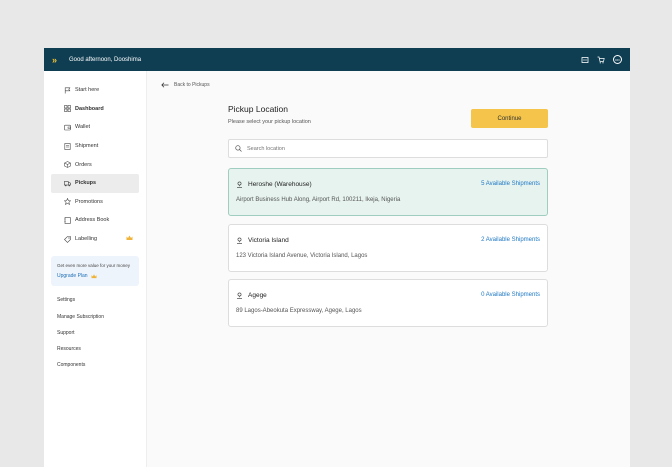 This screenshot has height=467, width=672. Describe the element at coordinates (89, 108) in the screenshot. I see `sidebar-item-label: Dashboard` at that location.